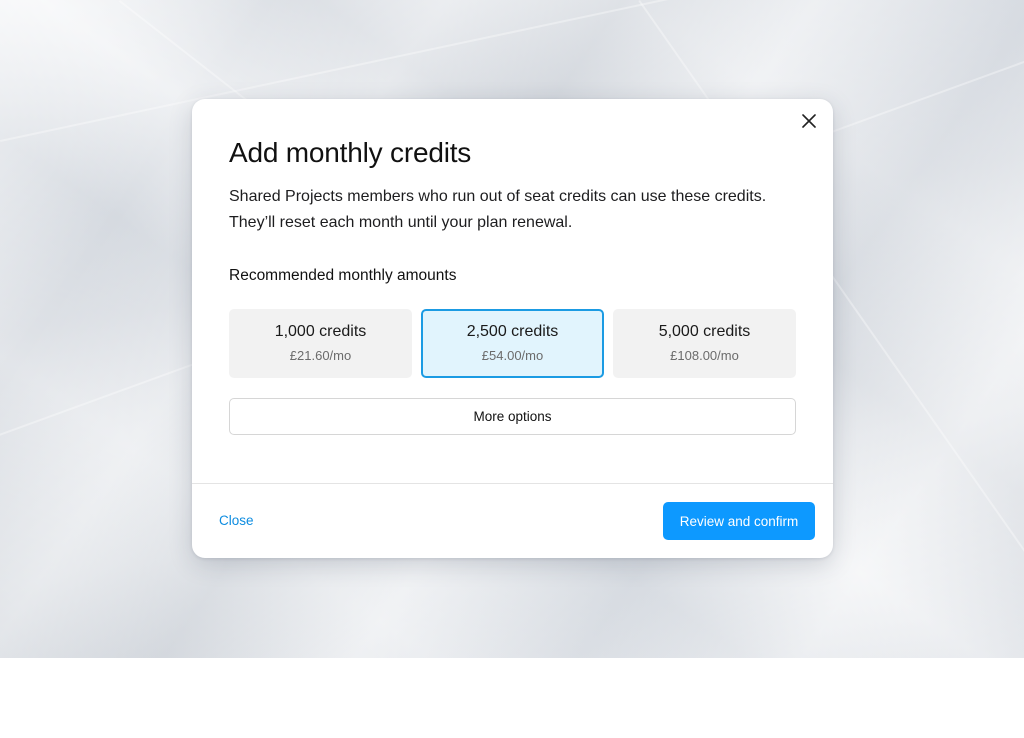 This screenshot has height=738, width=1024. What do you see at coordinates (704, 343) in the screenshot?
I see `credit-option-5000: 5,000 credits £108.00/mo` at bounding box center [704, 343].